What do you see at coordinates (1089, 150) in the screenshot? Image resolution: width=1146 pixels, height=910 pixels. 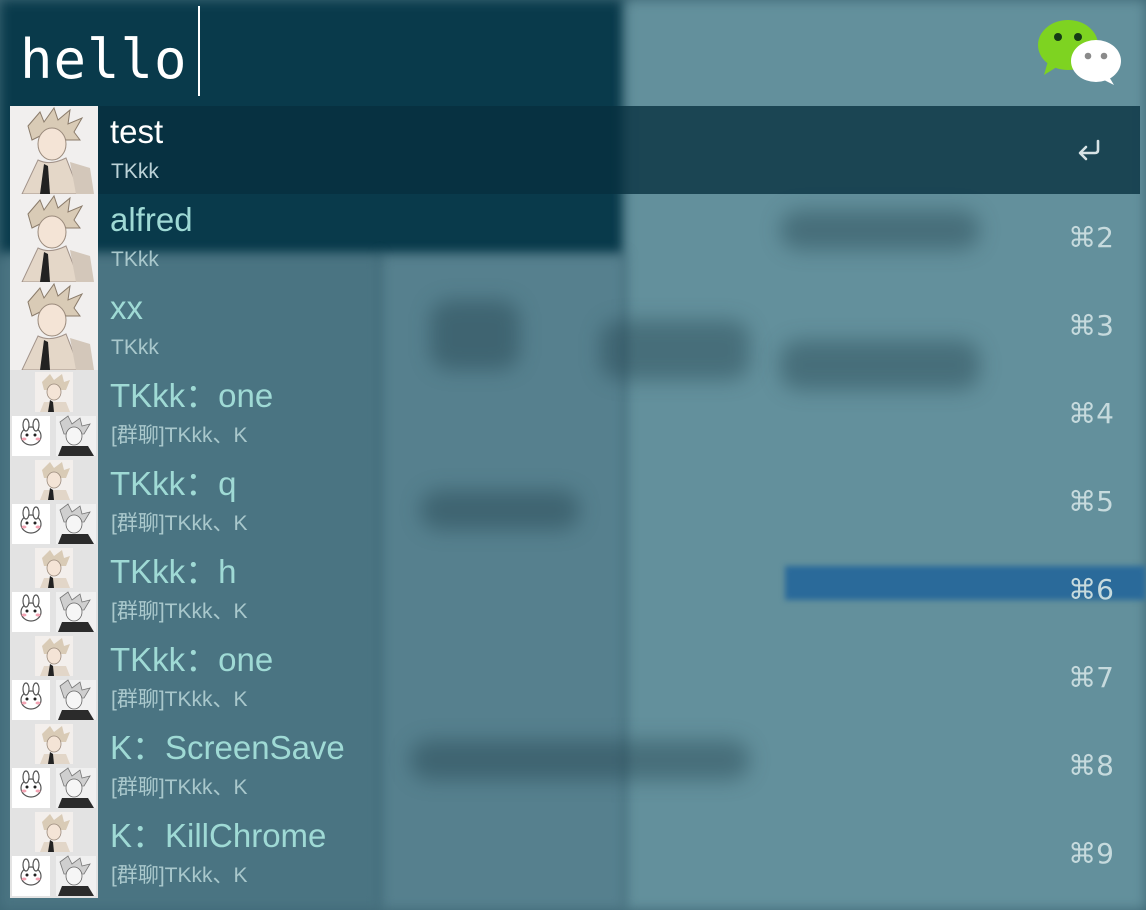 I see `return-key-icon` at bounding box center [1089, 150].